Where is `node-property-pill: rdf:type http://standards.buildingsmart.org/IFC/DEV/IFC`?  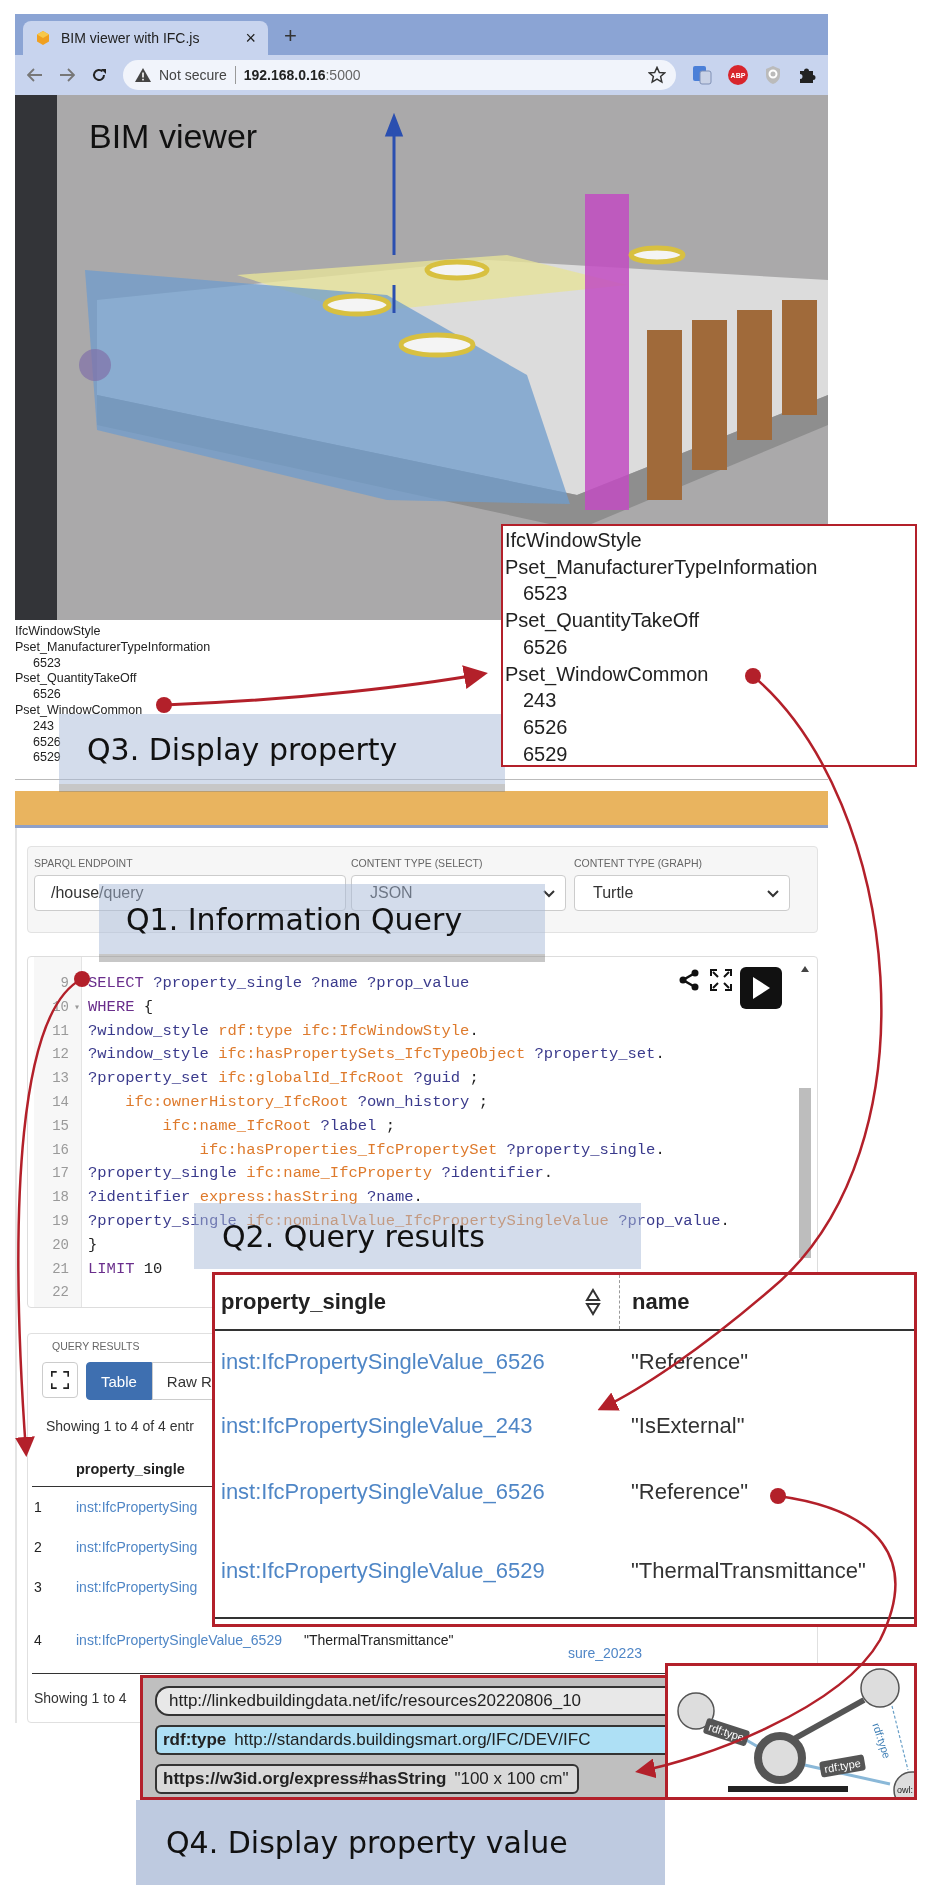
node-property-pill: rdf:type http://standards.buildingsmart.org/IFC/DEV/IFC is located at coordinates (410, 1740).